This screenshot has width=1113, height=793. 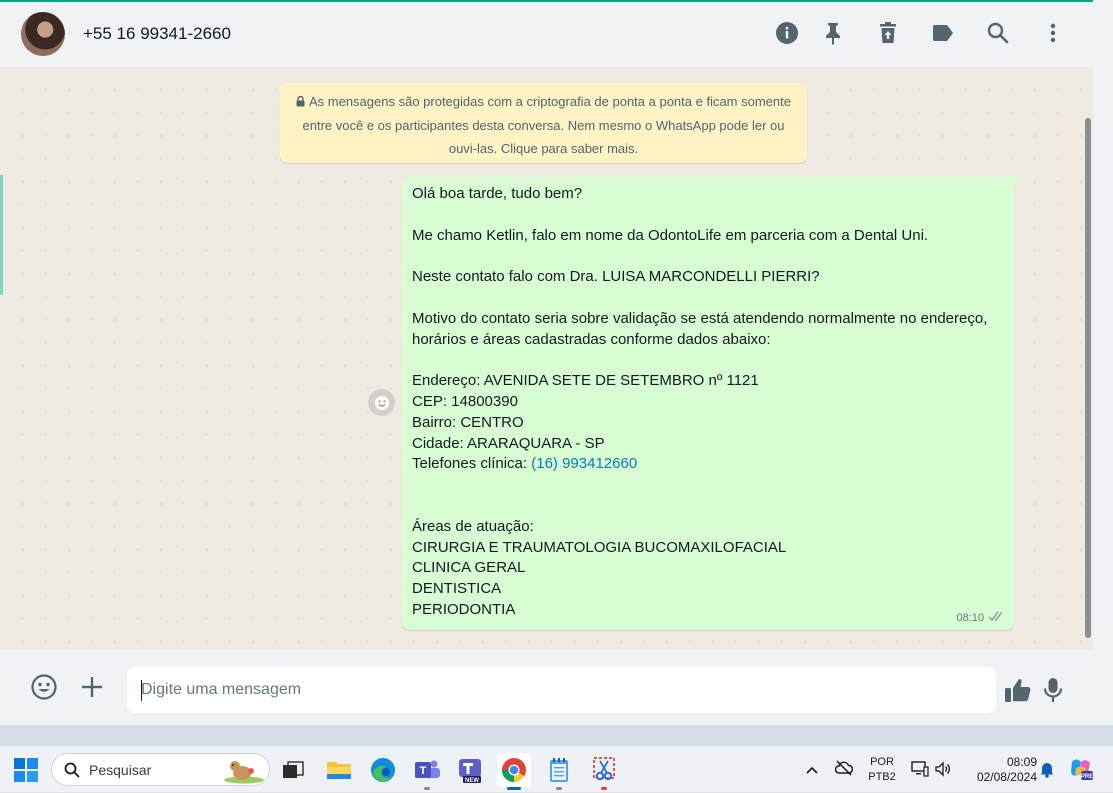 I want to click on search-highlight-icon, so click(x=244, y=770).